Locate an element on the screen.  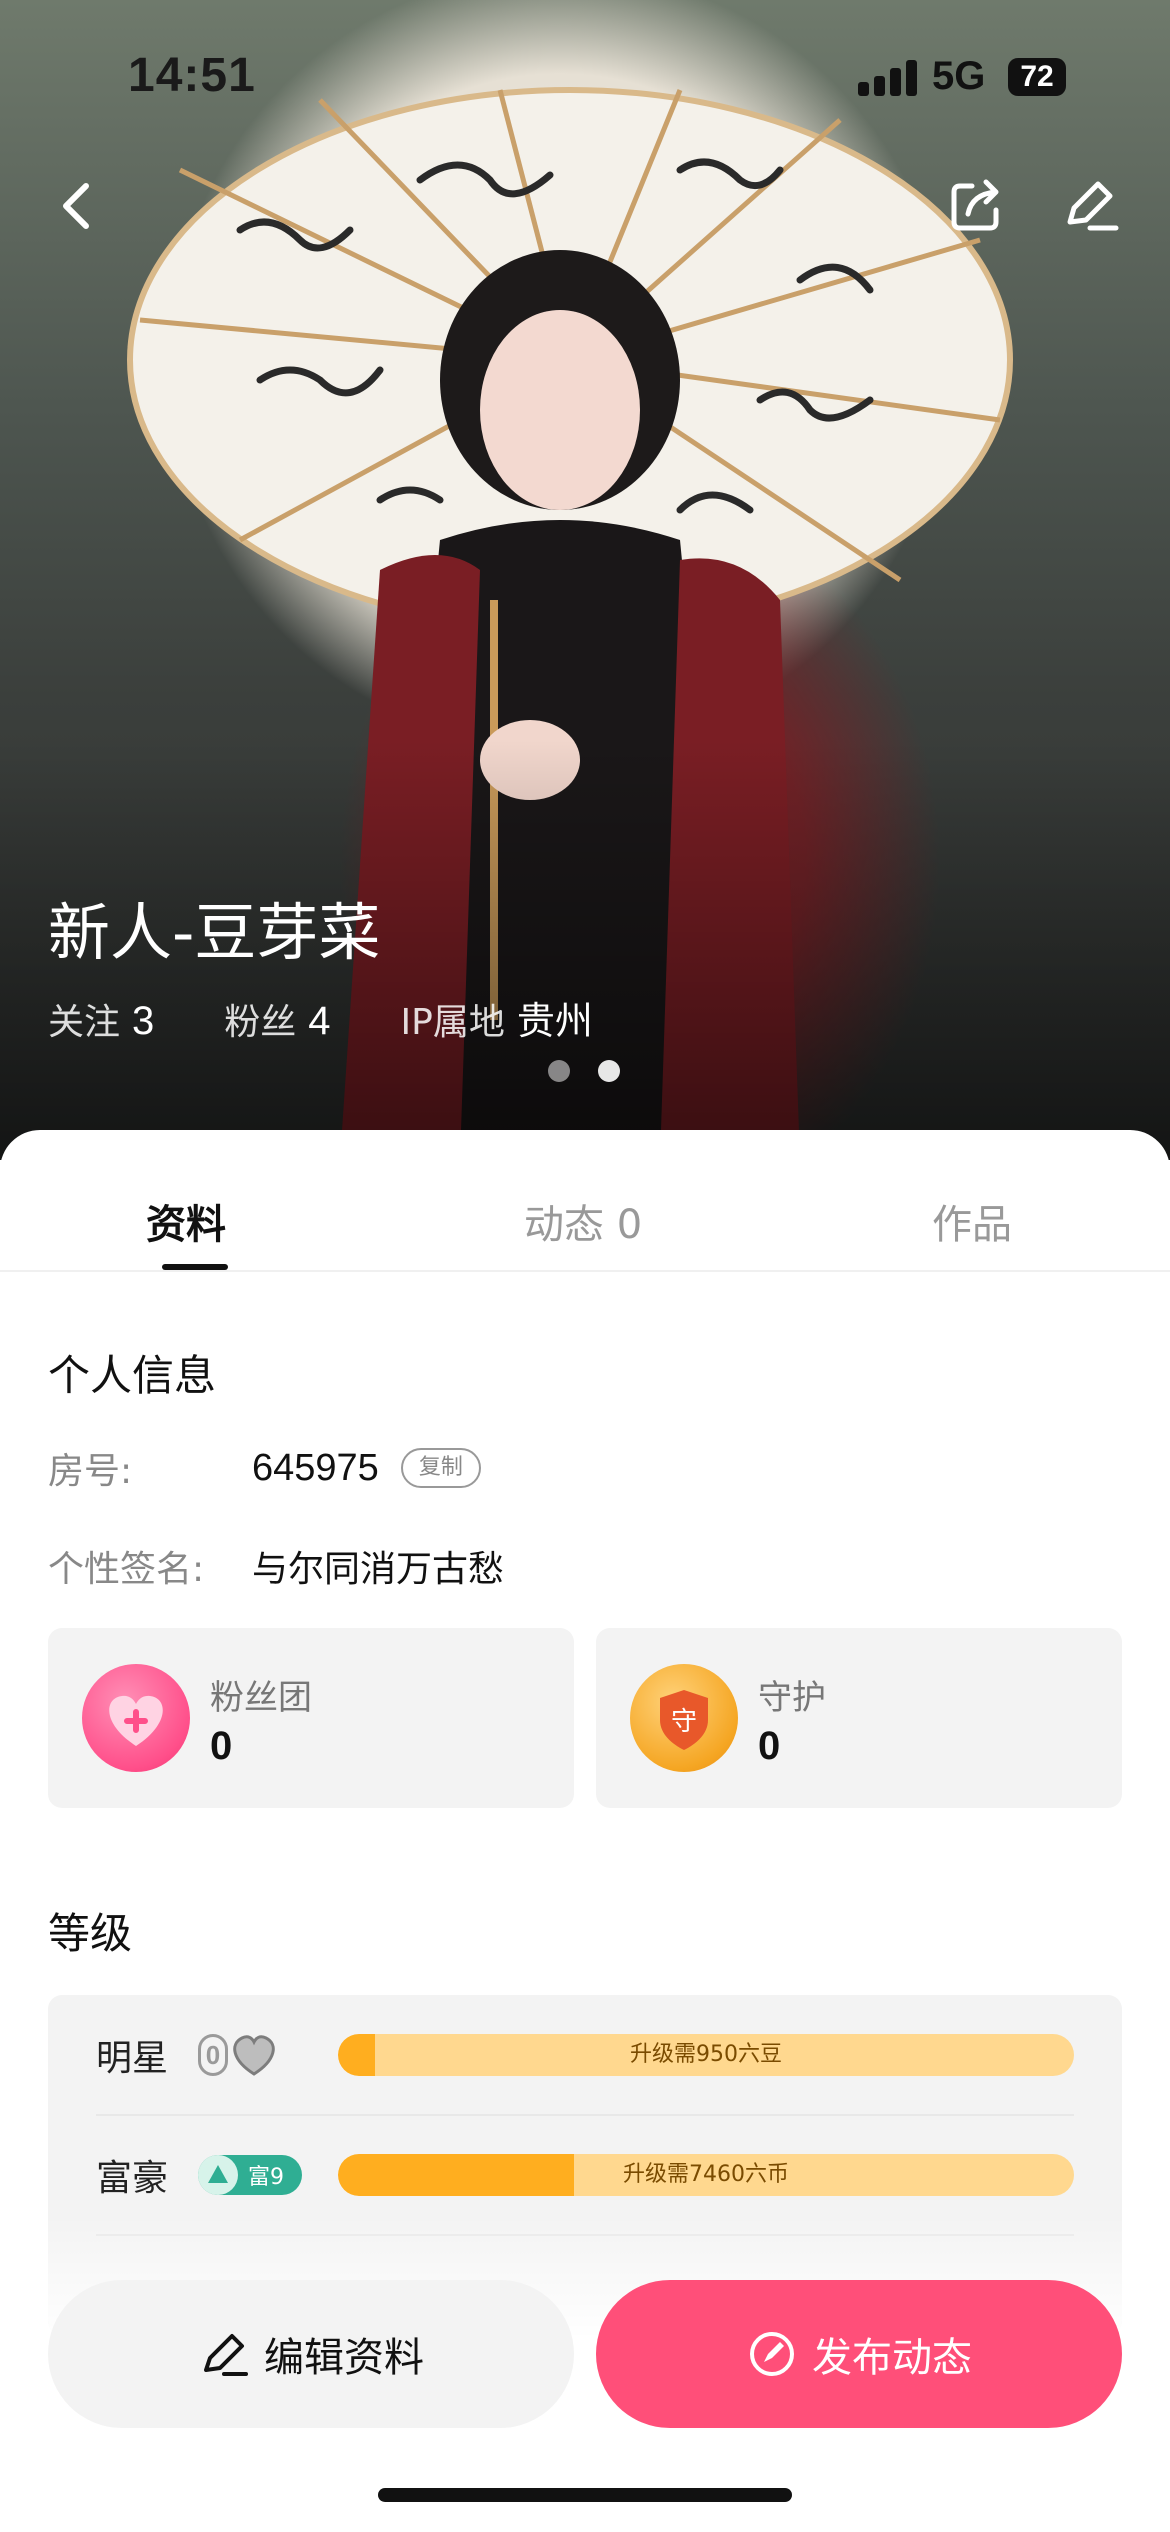
stat-value: 4 is located at coordinates (319, 1021).